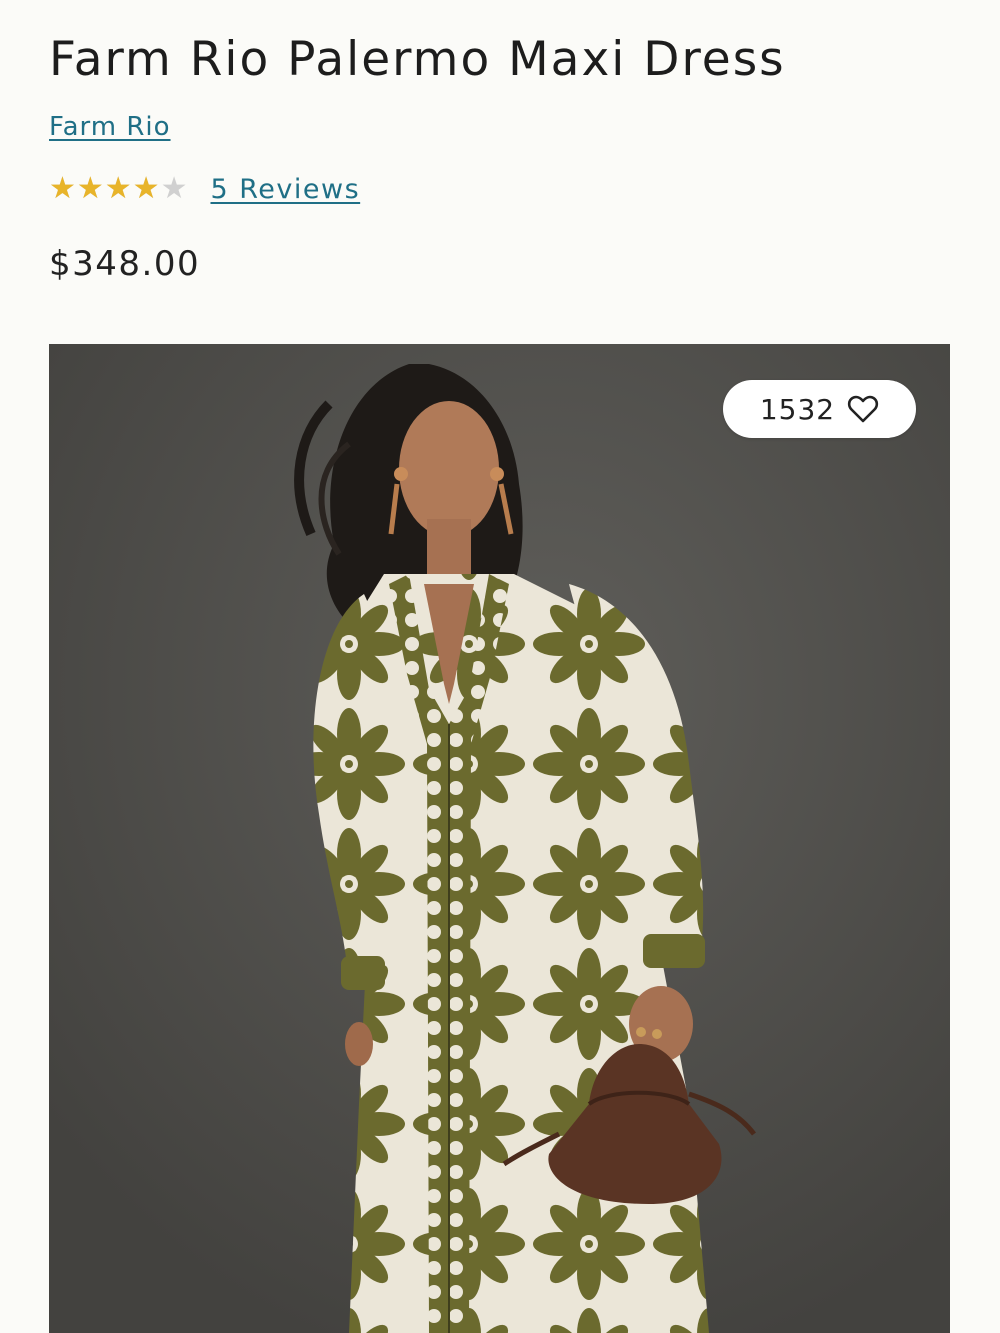 The image size is (1000, 1333). I want to click on star-rating: ★★★★★ ★★★★★, so click(118, 189).